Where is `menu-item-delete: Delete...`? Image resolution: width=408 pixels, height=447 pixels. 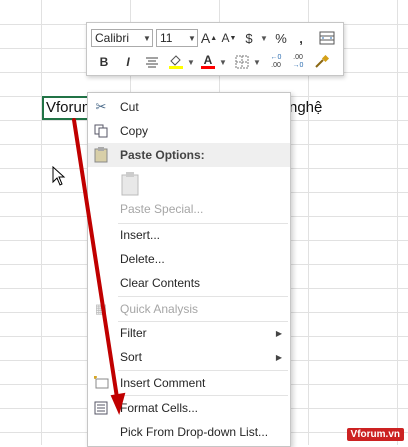
menu-item-delete: Delete... is located at coordinates (189, 259).